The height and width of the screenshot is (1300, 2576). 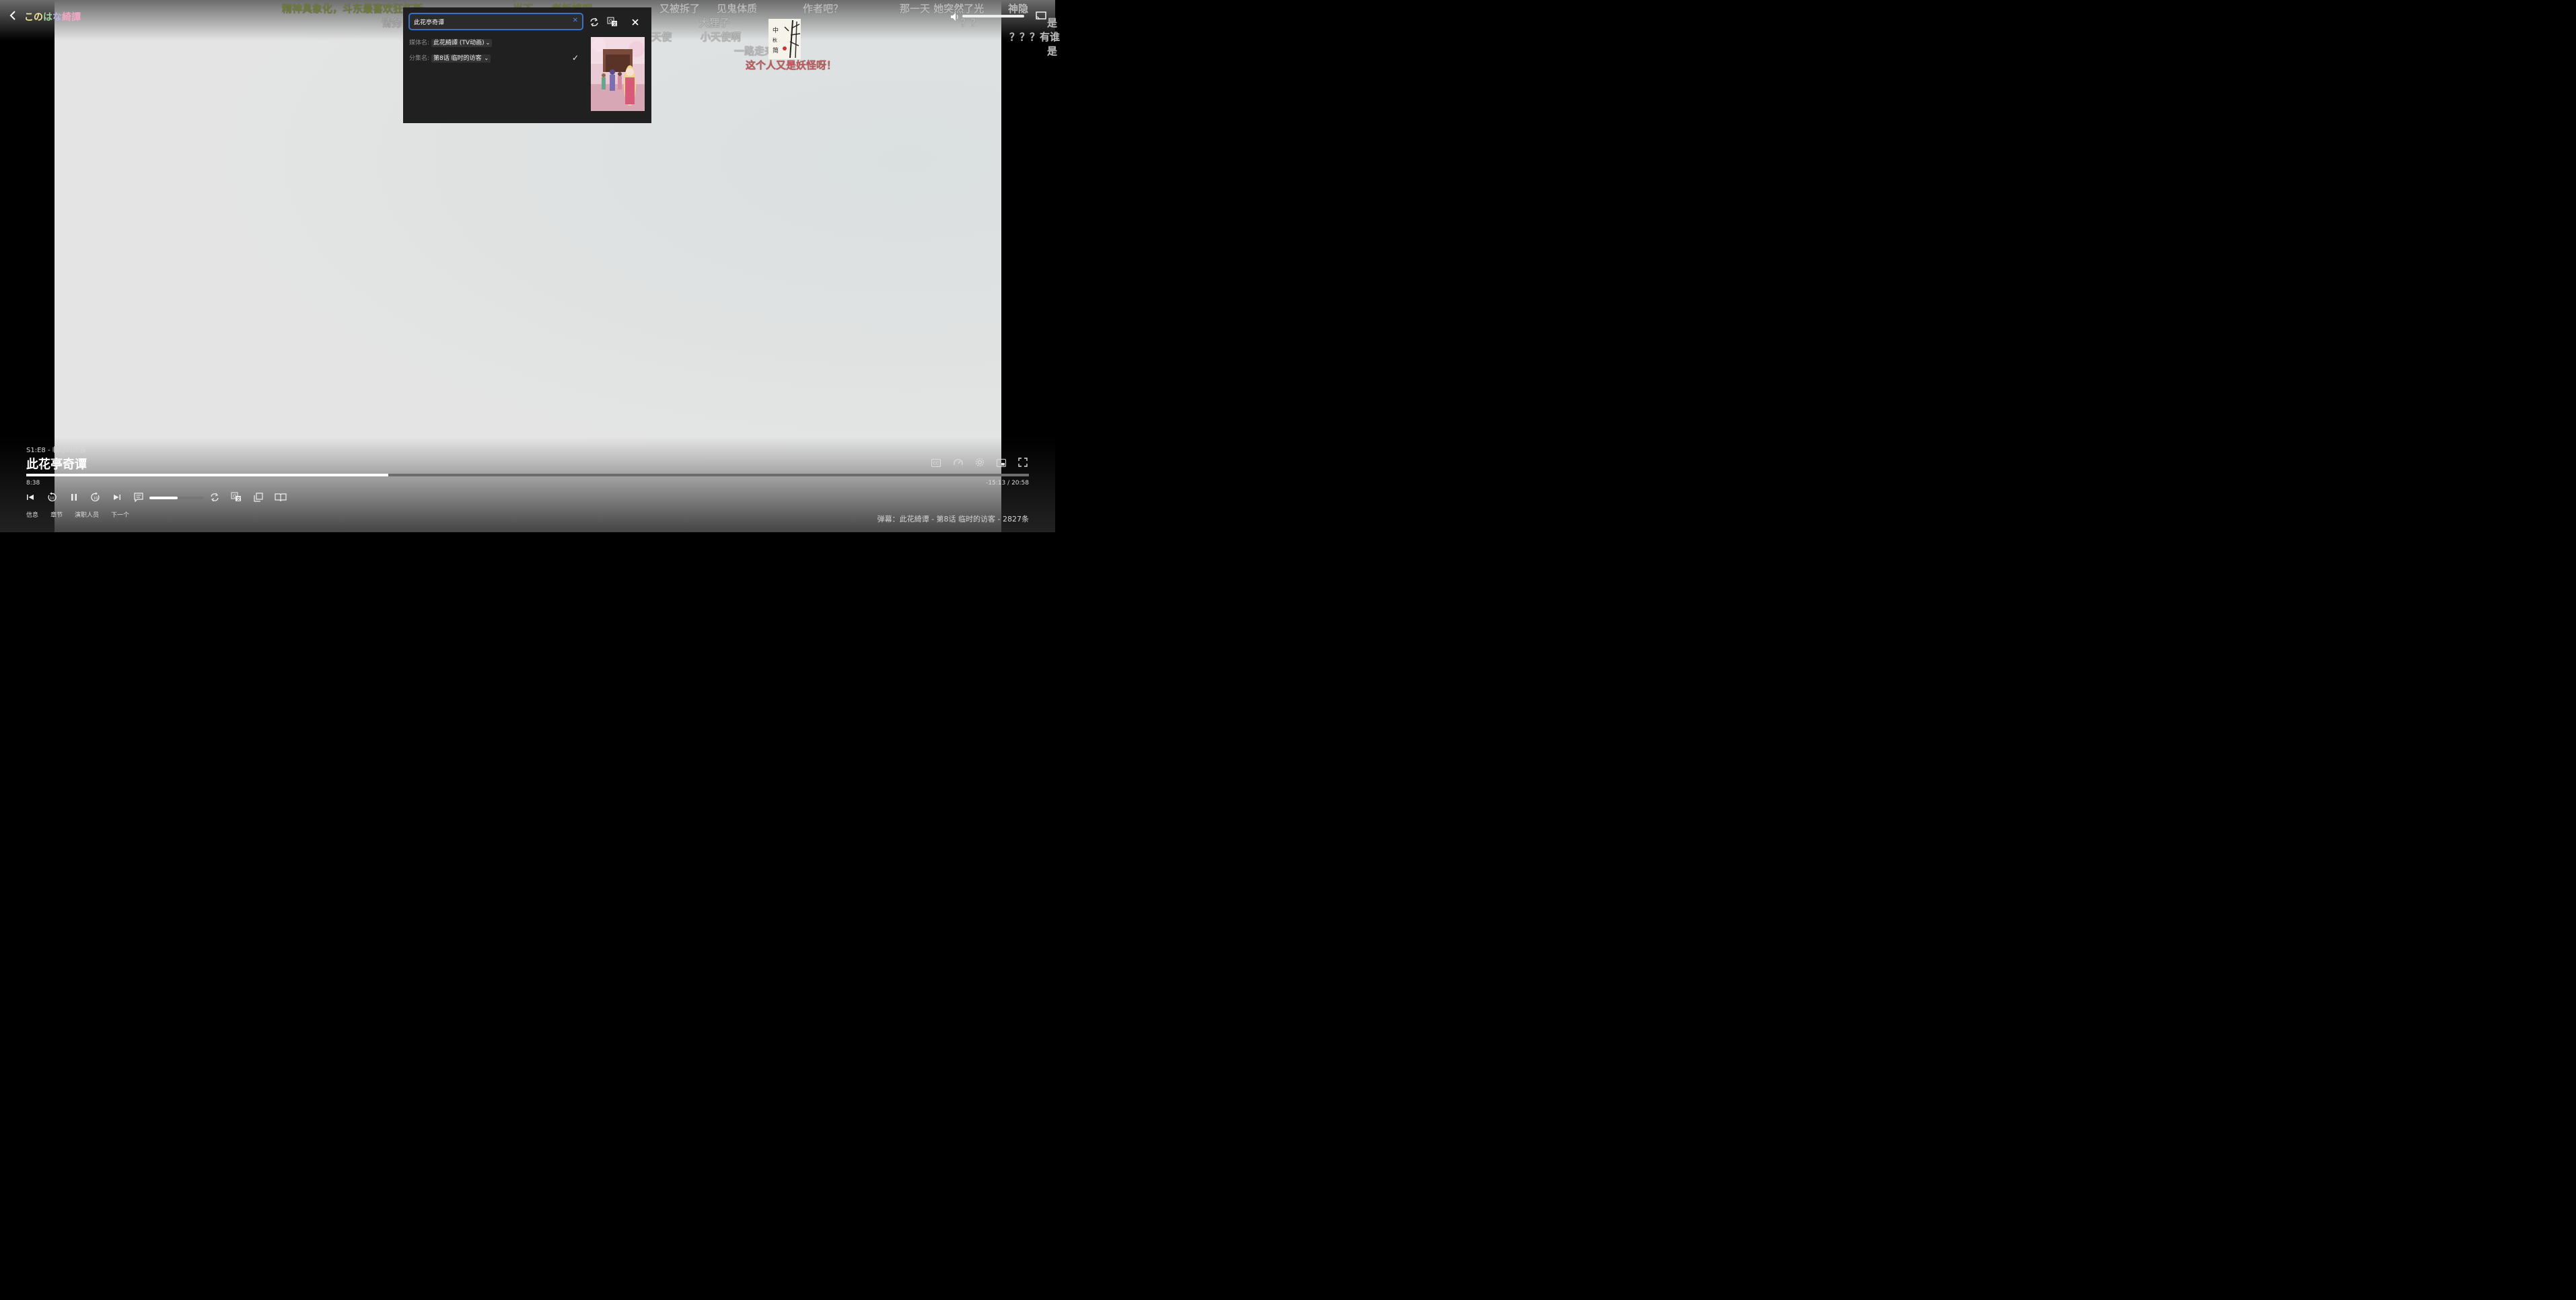 What do you see at coordinates (1041, 17) in the screenshot?
I see `cast-icon` at bounding box center [1041, 17].